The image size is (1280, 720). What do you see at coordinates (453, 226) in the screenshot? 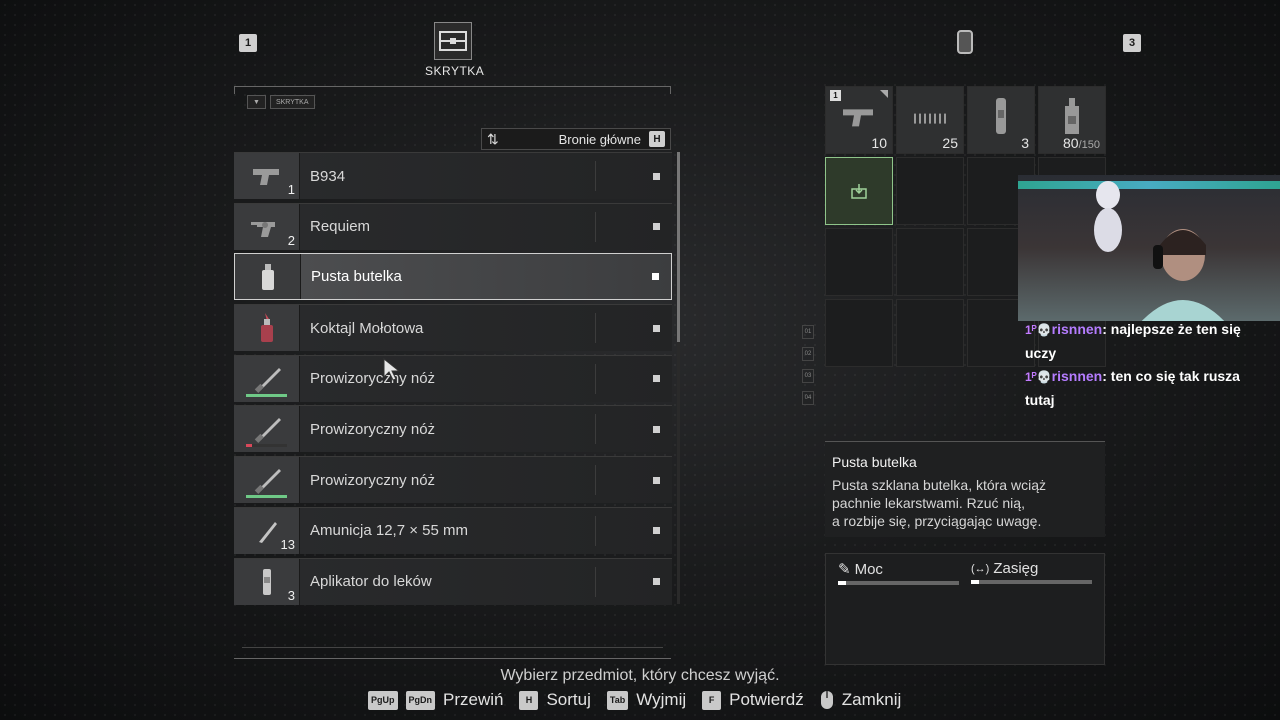
I see `list-item: 2 Requiem` at bounding box center [453, 226].